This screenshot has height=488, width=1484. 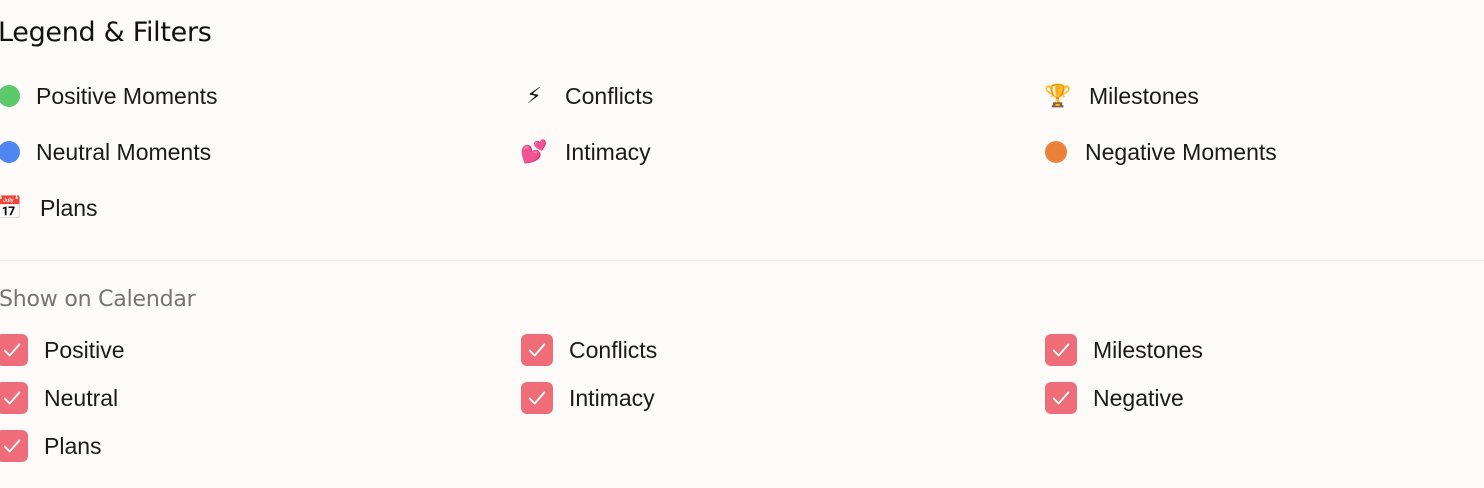 I want to click on section-title: Legend & Filters, so click(x=106, y=32).